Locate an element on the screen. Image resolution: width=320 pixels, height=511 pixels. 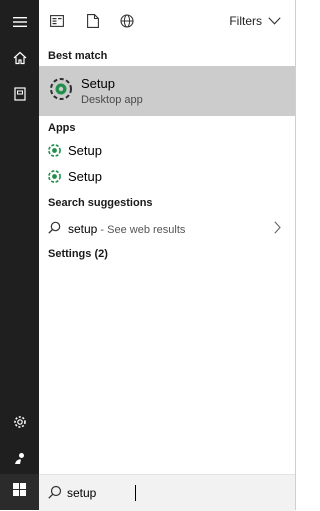
home-button is located at coordinates (19, 60).